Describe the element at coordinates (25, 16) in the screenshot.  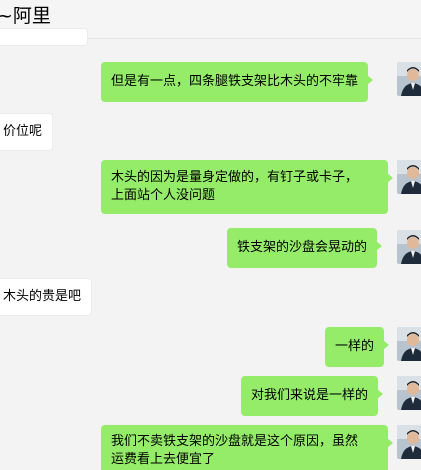
I see `chat-title: ~阿里` at that location.